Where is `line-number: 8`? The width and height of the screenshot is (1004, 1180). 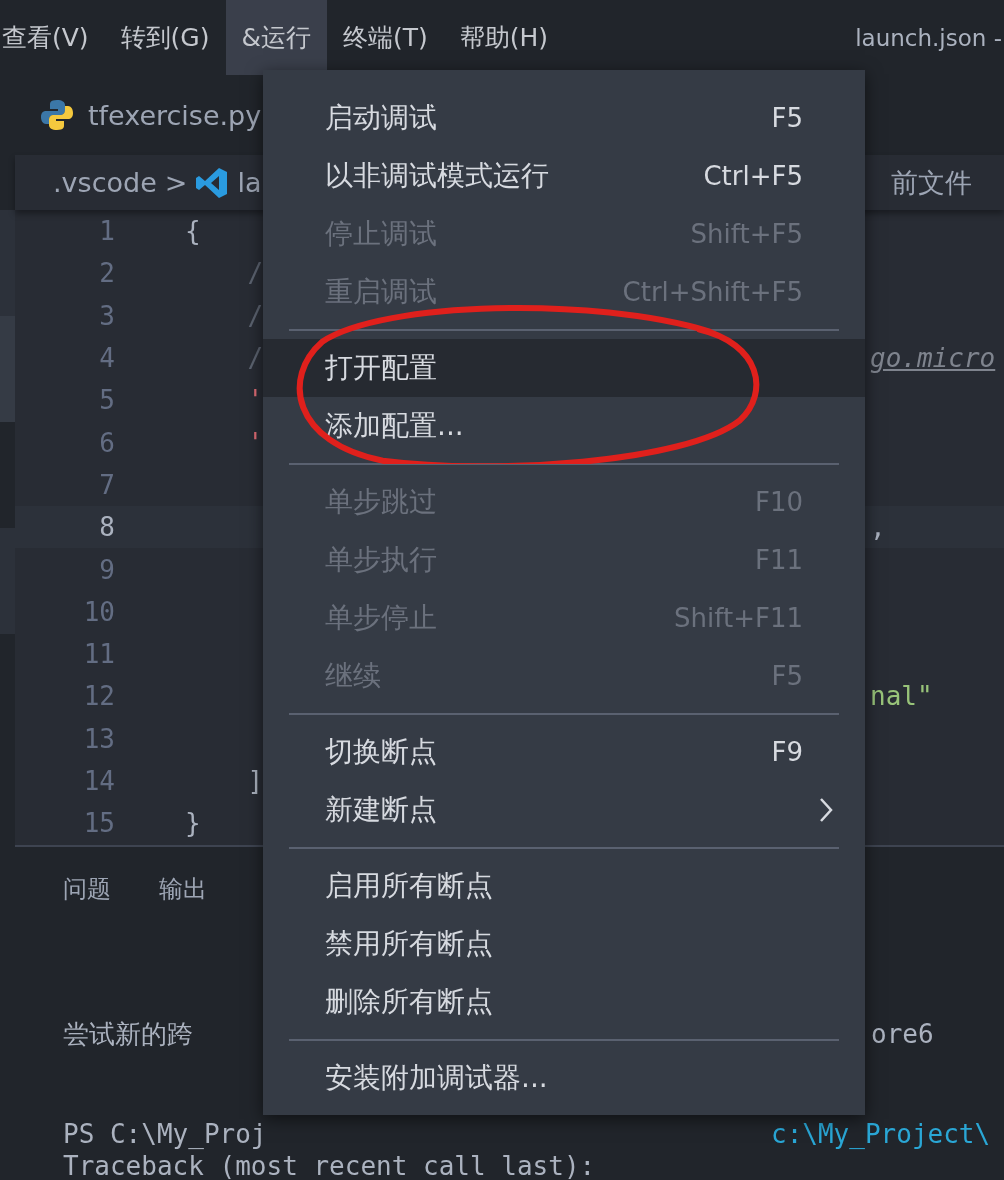 line-number: 8 is located at coordinates (106, 527).